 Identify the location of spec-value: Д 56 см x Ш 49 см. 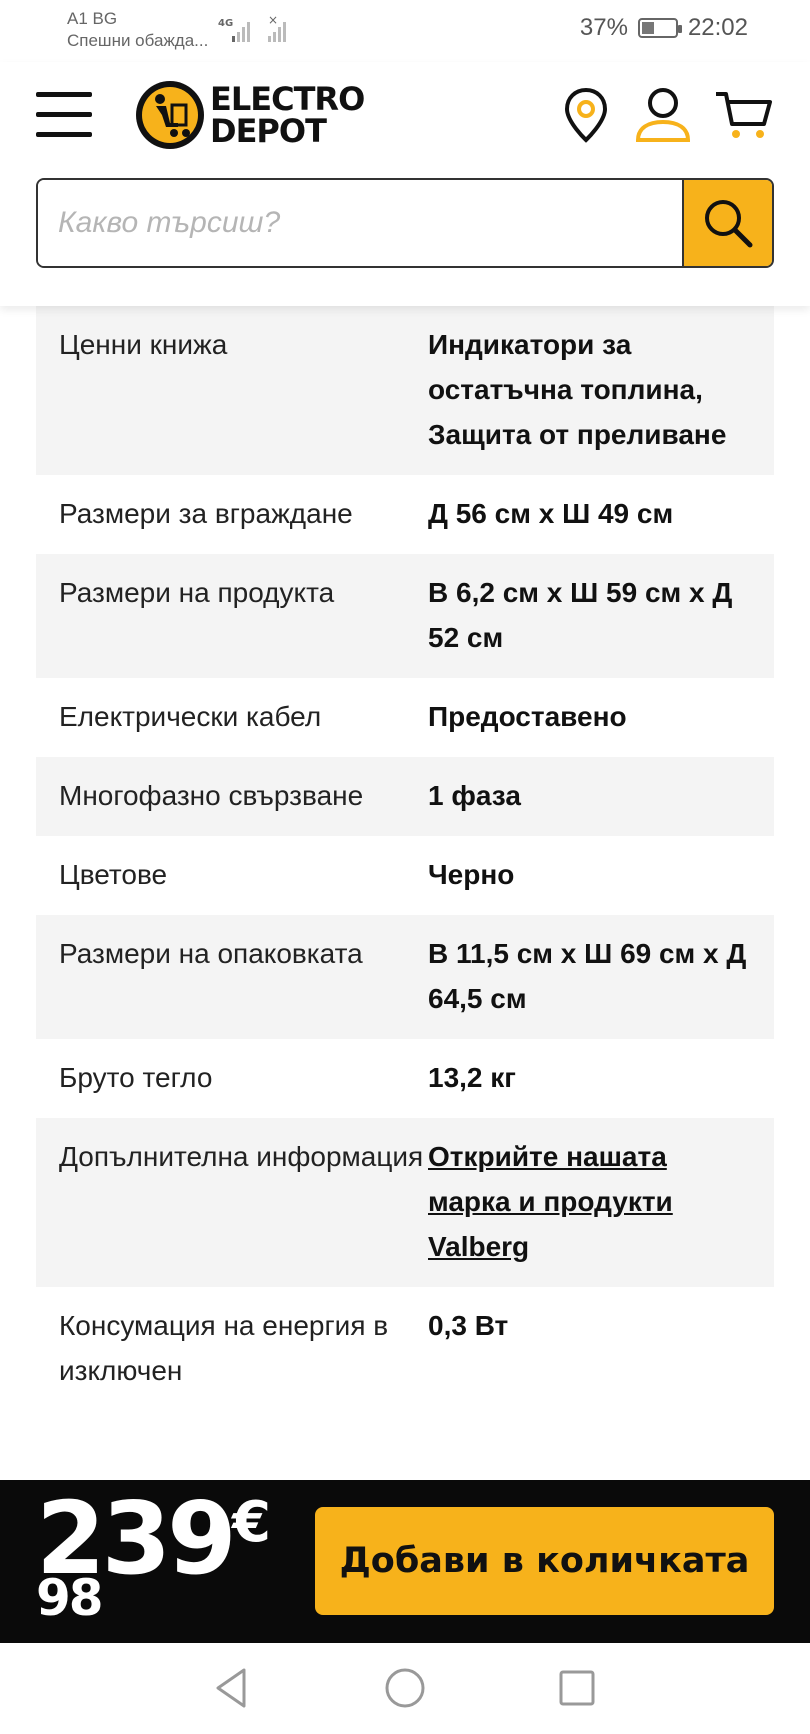
(551, 513).